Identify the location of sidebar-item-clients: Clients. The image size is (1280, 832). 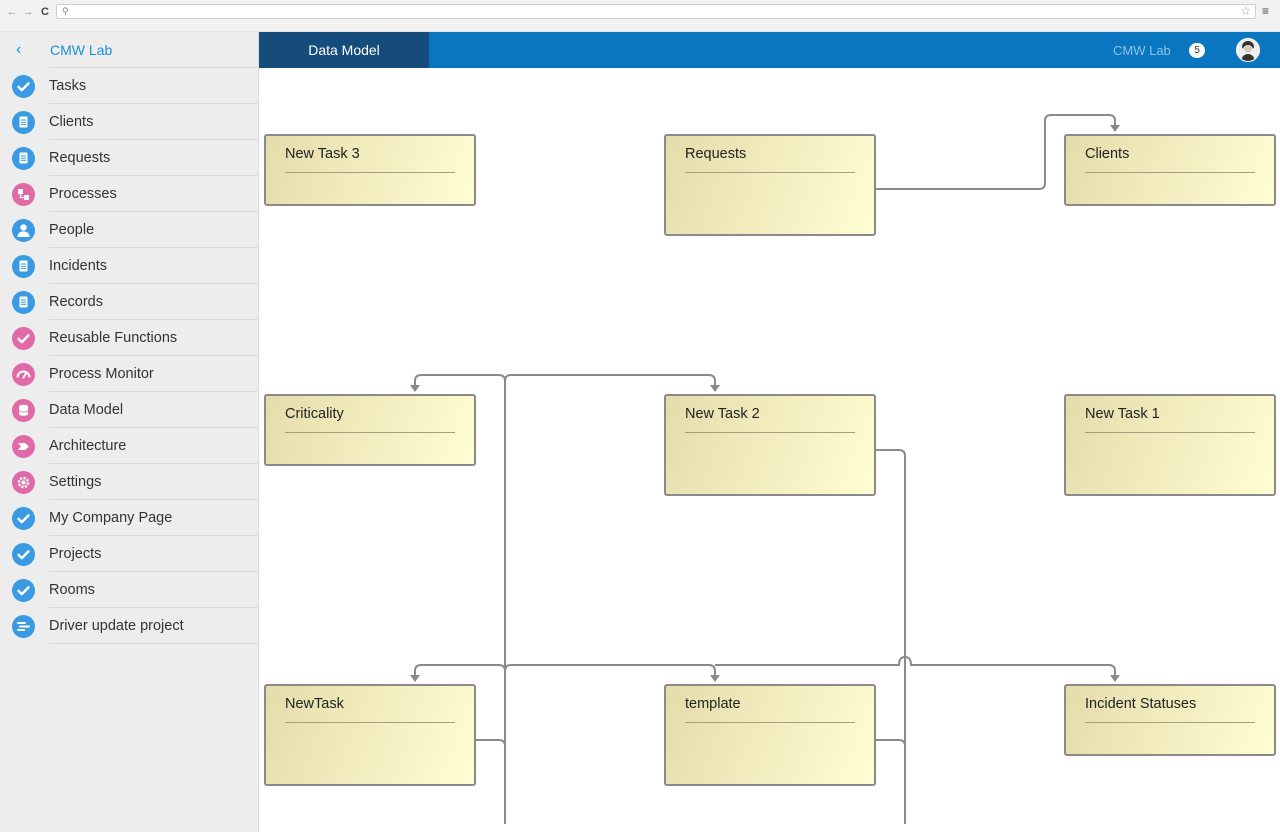
(129, 122).